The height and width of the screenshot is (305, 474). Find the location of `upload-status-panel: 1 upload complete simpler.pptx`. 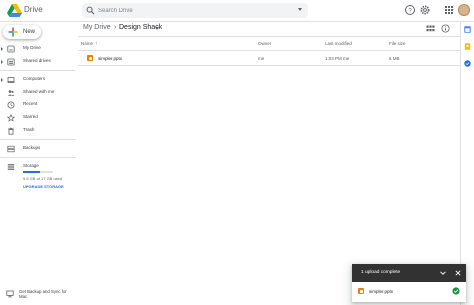

upload-status-panel: 1 upload complete simpler.pptx is located at coordinates (409, 283).